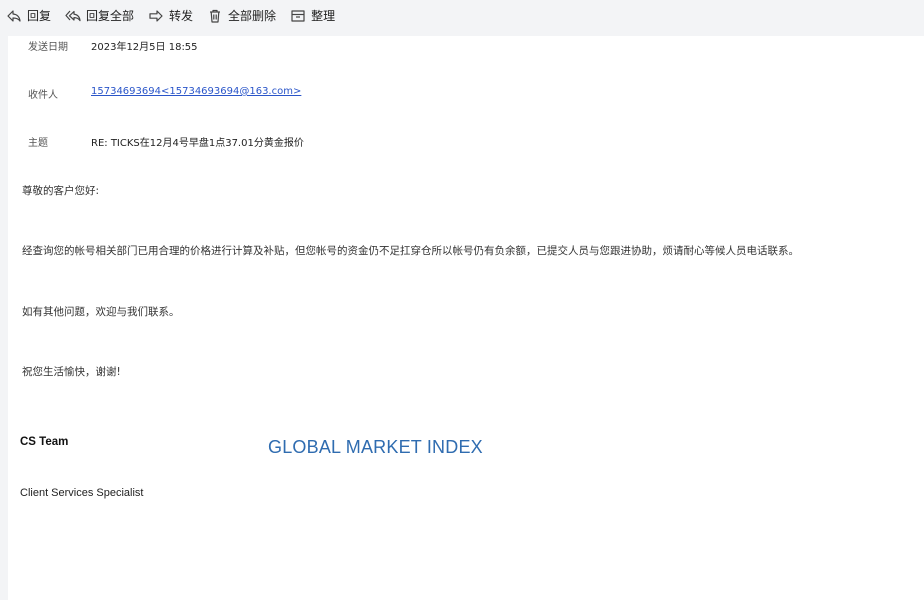 The width and height of the screenshot is (924, 600). I want to click on toolbar: 回复 回复全部 转发 全部删除 整理, so click(462, 15).